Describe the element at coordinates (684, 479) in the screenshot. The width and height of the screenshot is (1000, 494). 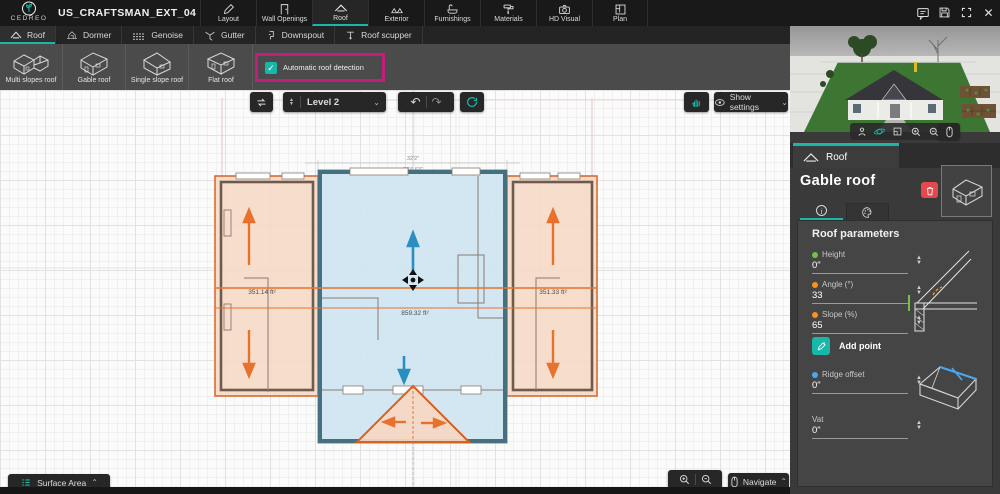
I see `zoom-in-button` at that location.